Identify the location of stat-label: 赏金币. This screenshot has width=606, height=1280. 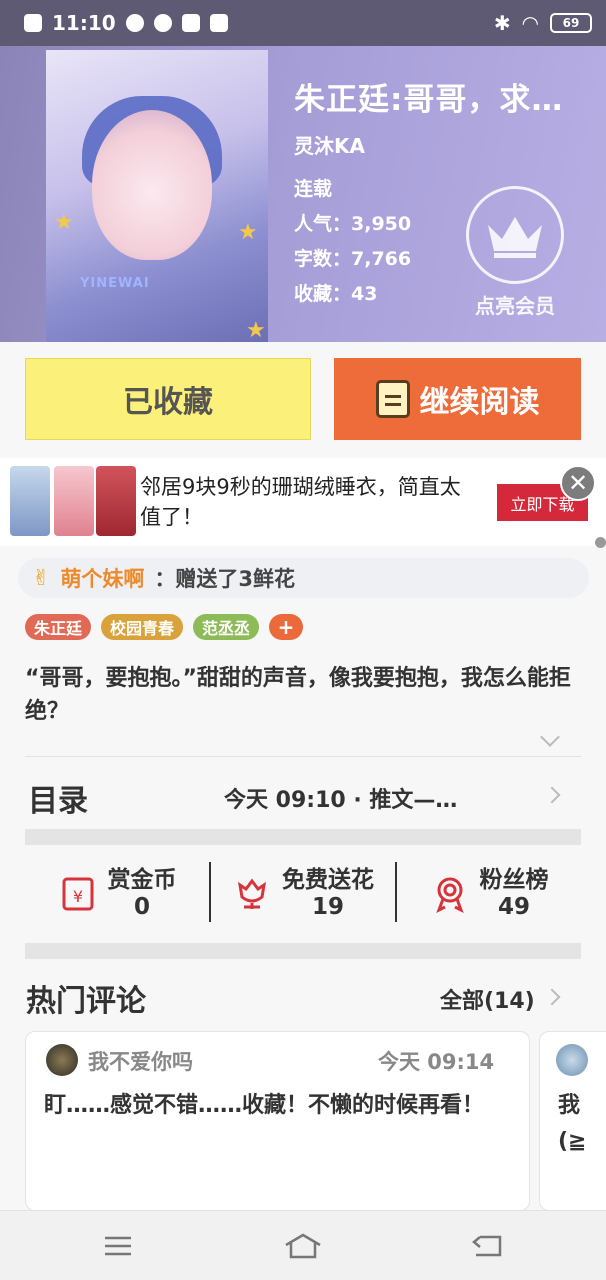
(142, 880).